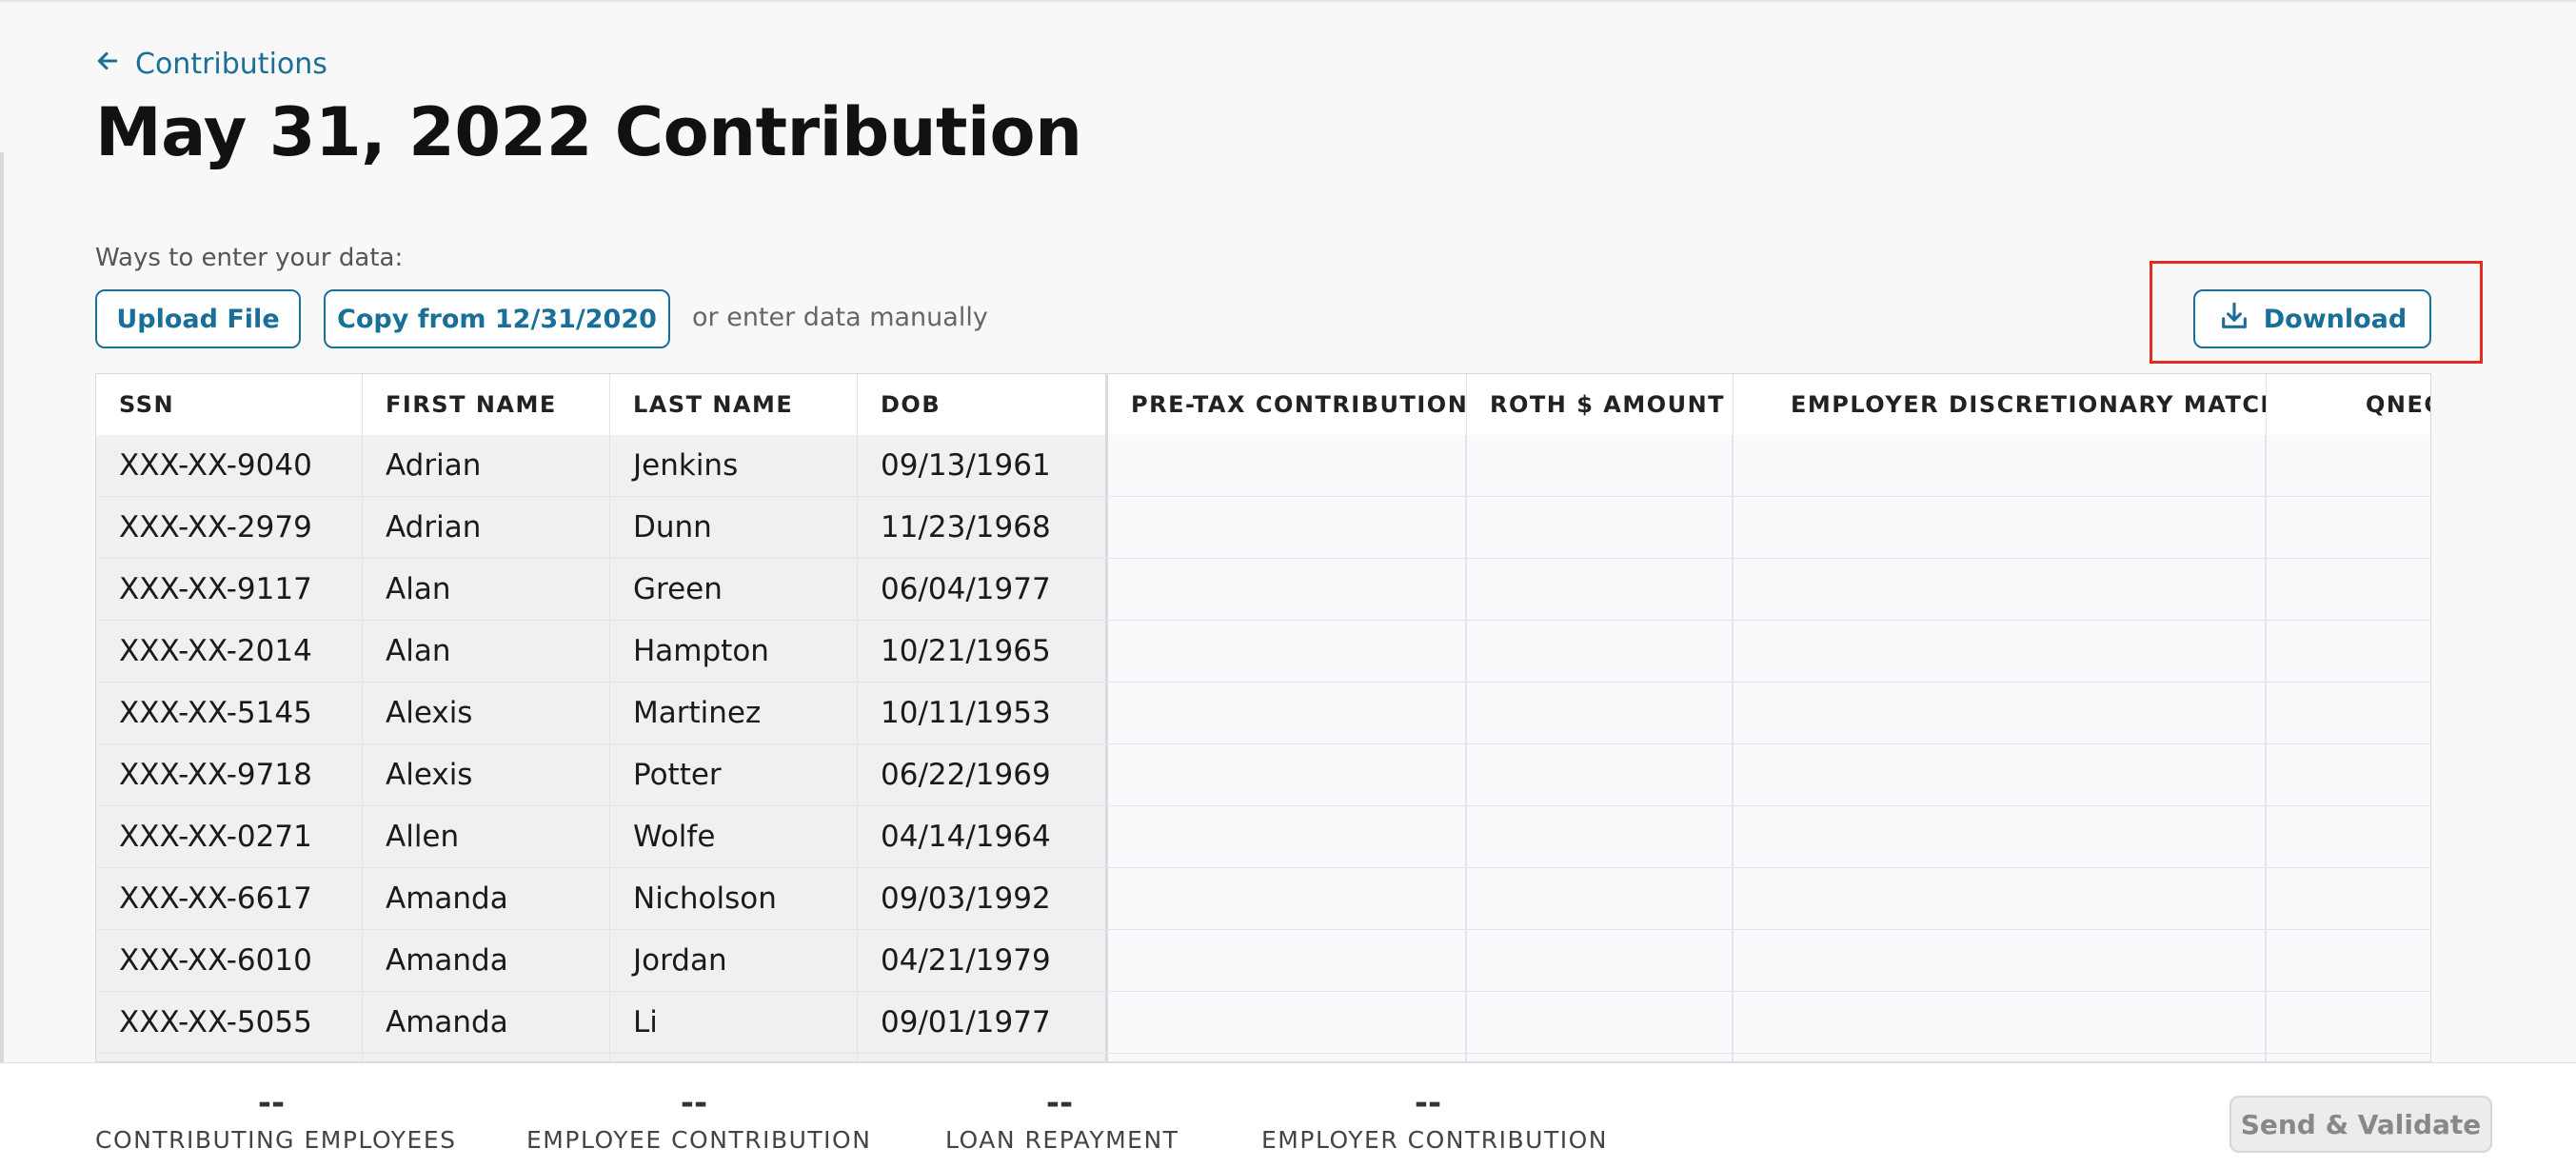 This screenshot has width=2576, height=1168. What do you see at coordinates (229, 960) in the screenshot?
I see `cell-ssn: XXX-XX-6010` at bounding box center [229, 960].